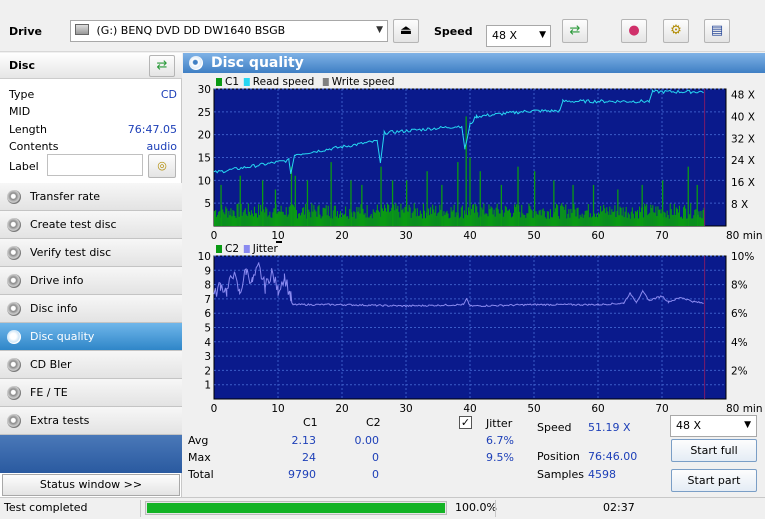 The height and width of the screenshot is (519, 765). I want to click on speed-select: 48 X ▼, so click(518, 36).